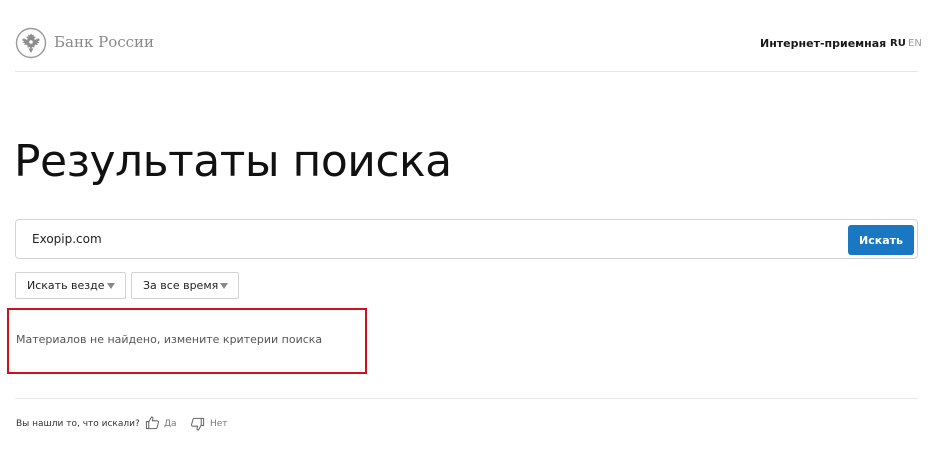  Describe the element at coordinates (31, 43) in the screenshot. I see `double-headed-eagle-icon` at that location.